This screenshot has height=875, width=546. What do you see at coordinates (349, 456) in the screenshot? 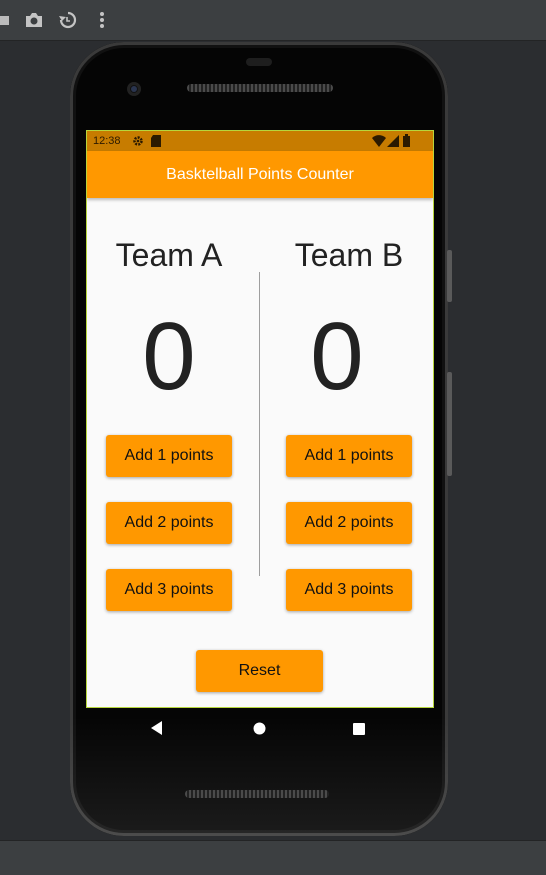
I see `team-b-add-1-button: Add 1 points` at bounding box center [349, 456].